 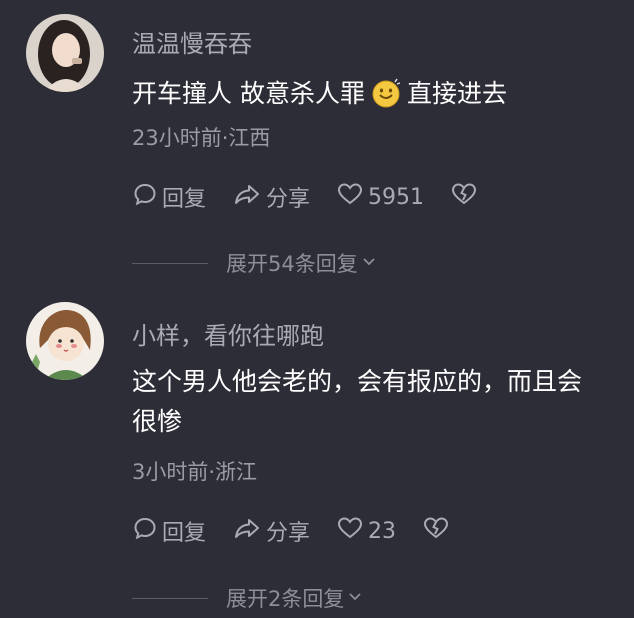 What do you see at coordinates (320, 197) in the screenshot?
I see `comment-actions: 回复 分享 5951` at bounding box center [320, 197].